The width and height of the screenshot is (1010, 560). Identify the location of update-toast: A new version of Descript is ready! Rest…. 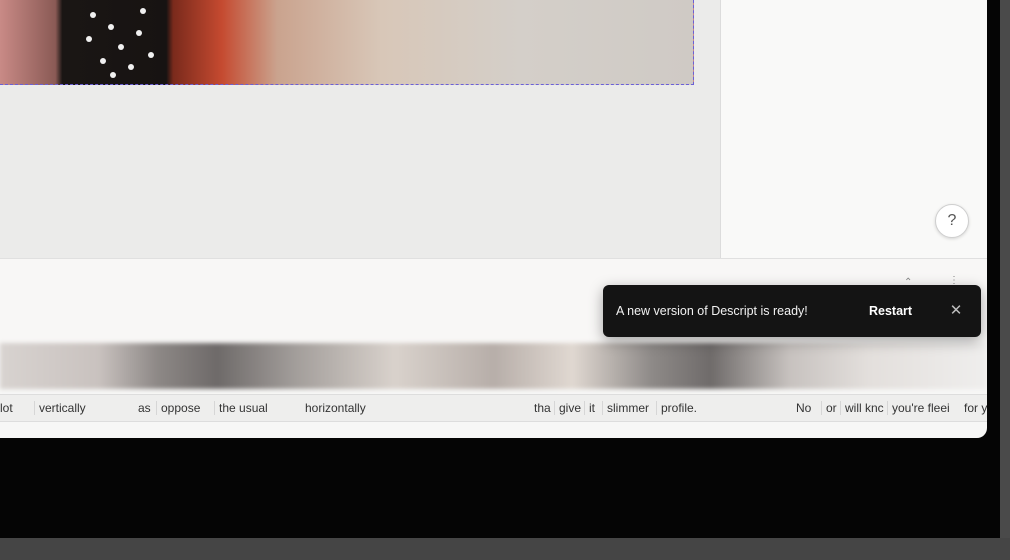
(792, 311).